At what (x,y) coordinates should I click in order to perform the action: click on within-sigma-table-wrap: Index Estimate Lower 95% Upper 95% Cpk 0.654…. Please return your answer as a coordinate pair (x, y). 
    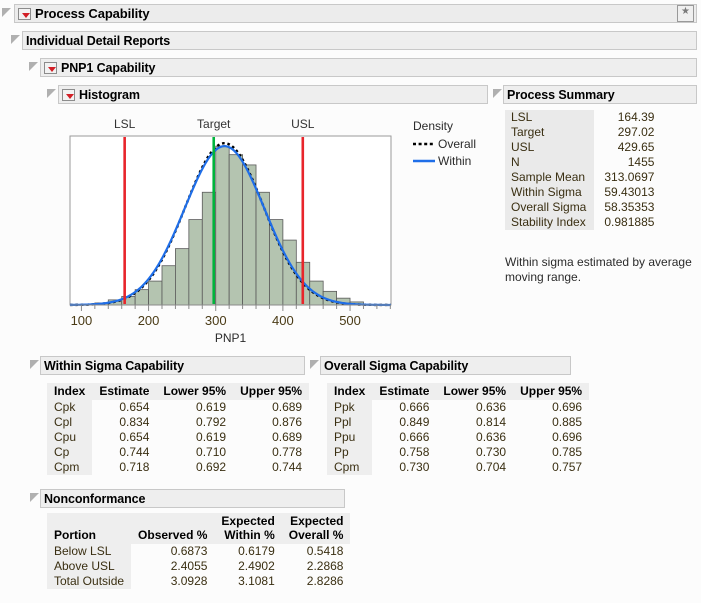
    Looking at the image, I should click on (178, 429).